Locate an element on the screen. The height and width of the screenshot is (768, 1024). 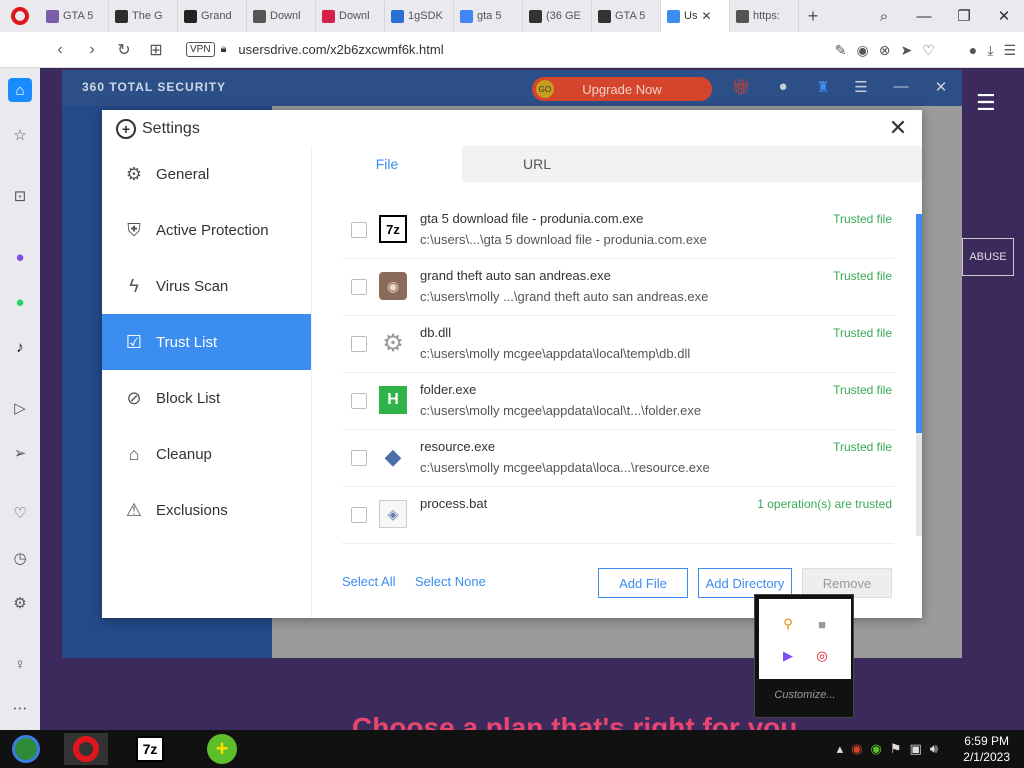
player-icon: ▷ is located at coordinates (20, 408).